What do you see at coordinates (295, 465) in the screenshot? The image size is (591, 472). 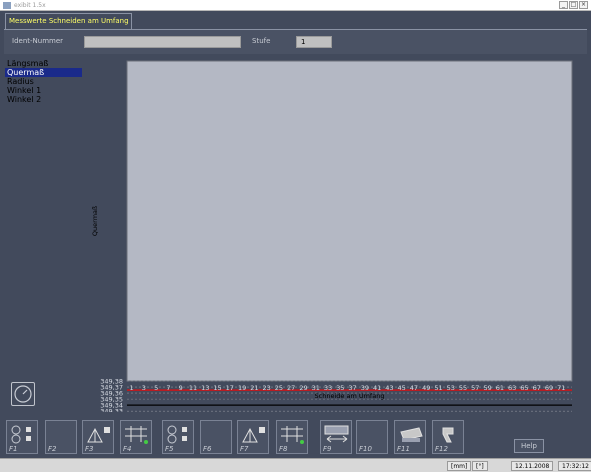 I see `status-bar: [mm] [°] 12.11.2008 17:32:12` at bounding box center [295, 465].